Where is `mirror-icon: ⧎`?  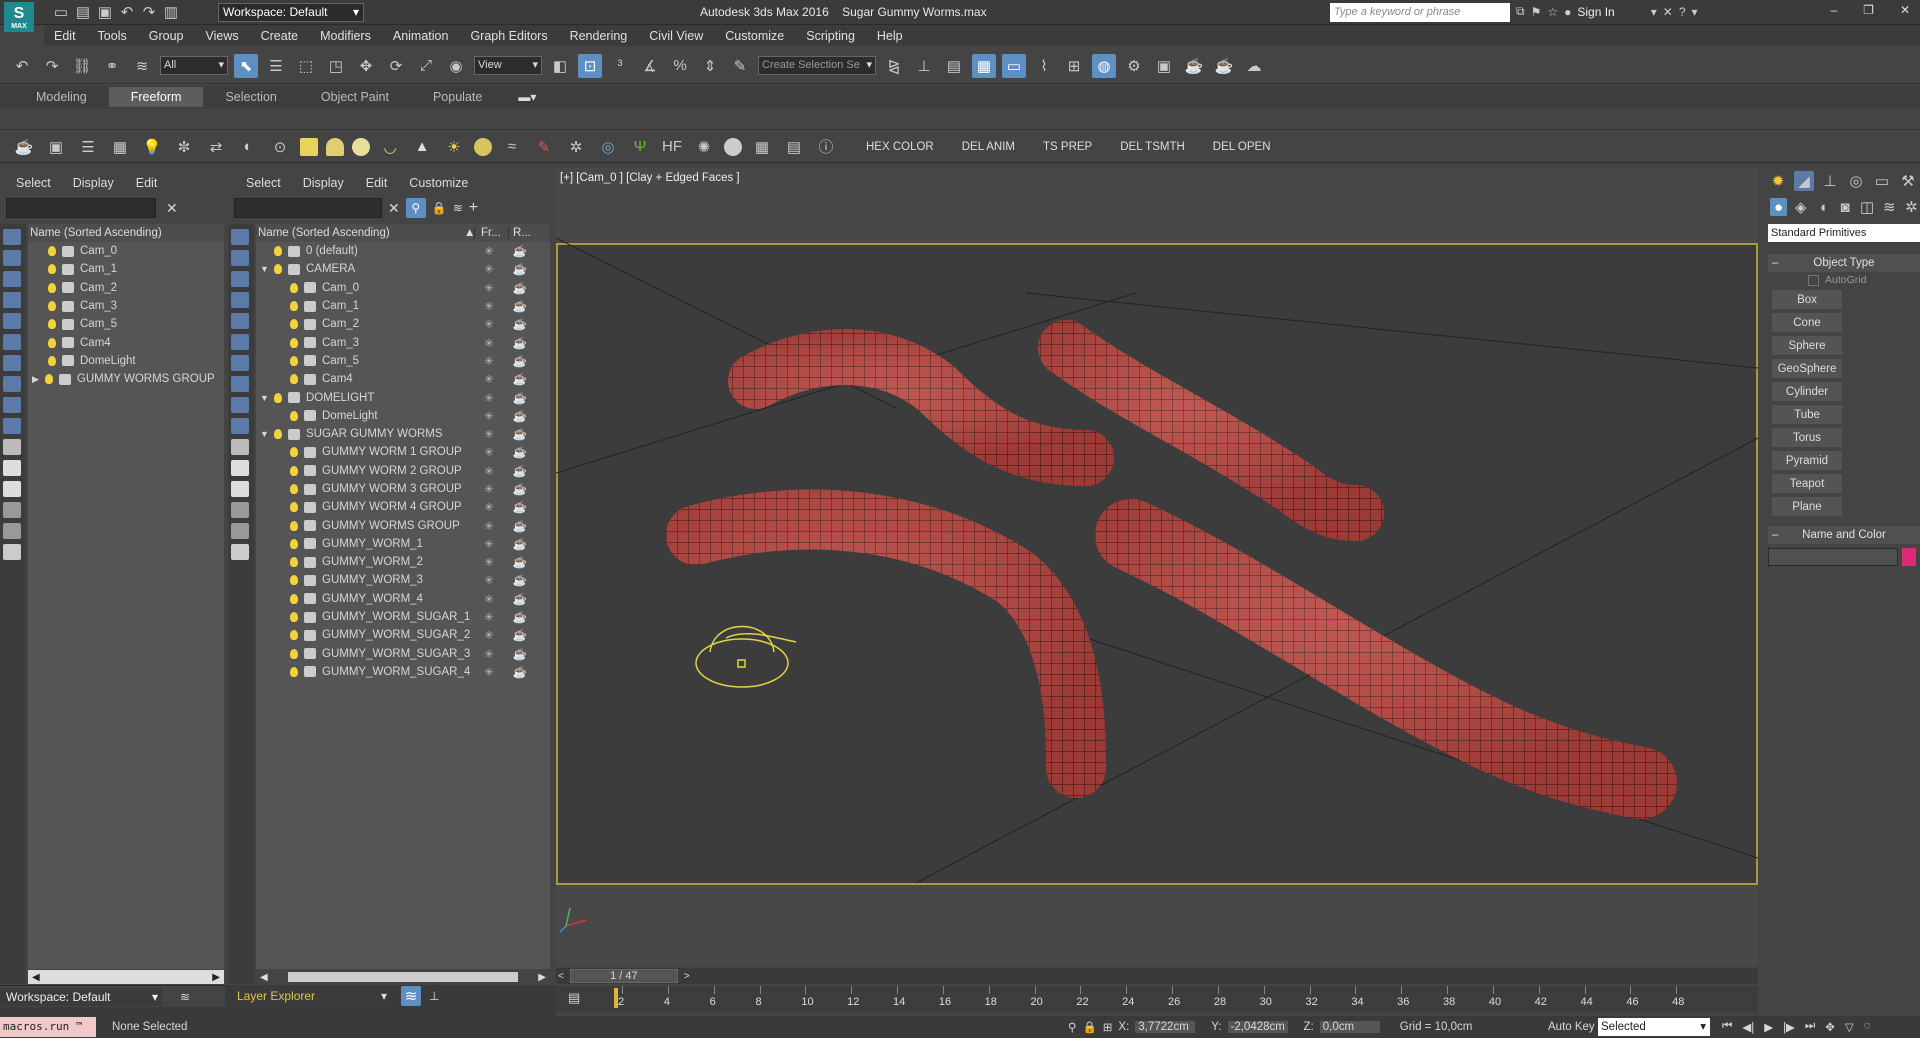 mirror-icon: ⧎ is located at coordinates (894, 66).